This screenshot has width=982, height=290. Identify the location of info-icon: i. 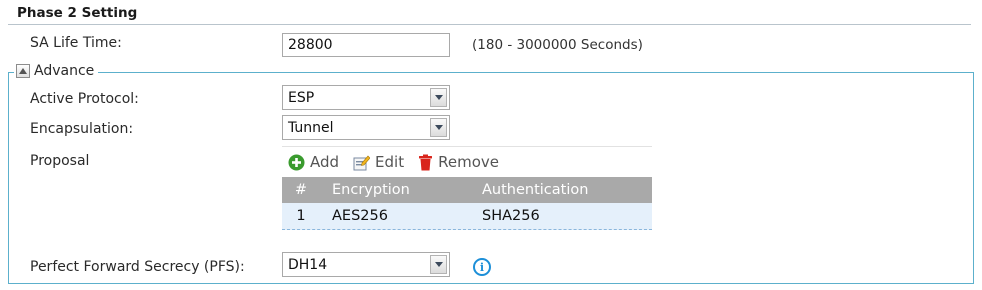
(482, 267).